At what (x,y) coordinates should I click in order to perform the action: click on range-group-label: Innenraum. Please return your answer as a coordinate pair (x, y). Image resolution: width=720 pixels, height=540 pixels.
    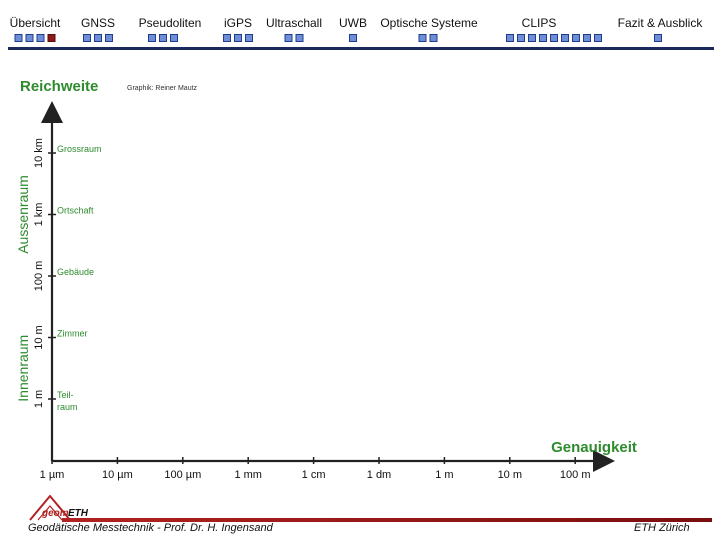
    Looking at the image, I should click on (23, 368).